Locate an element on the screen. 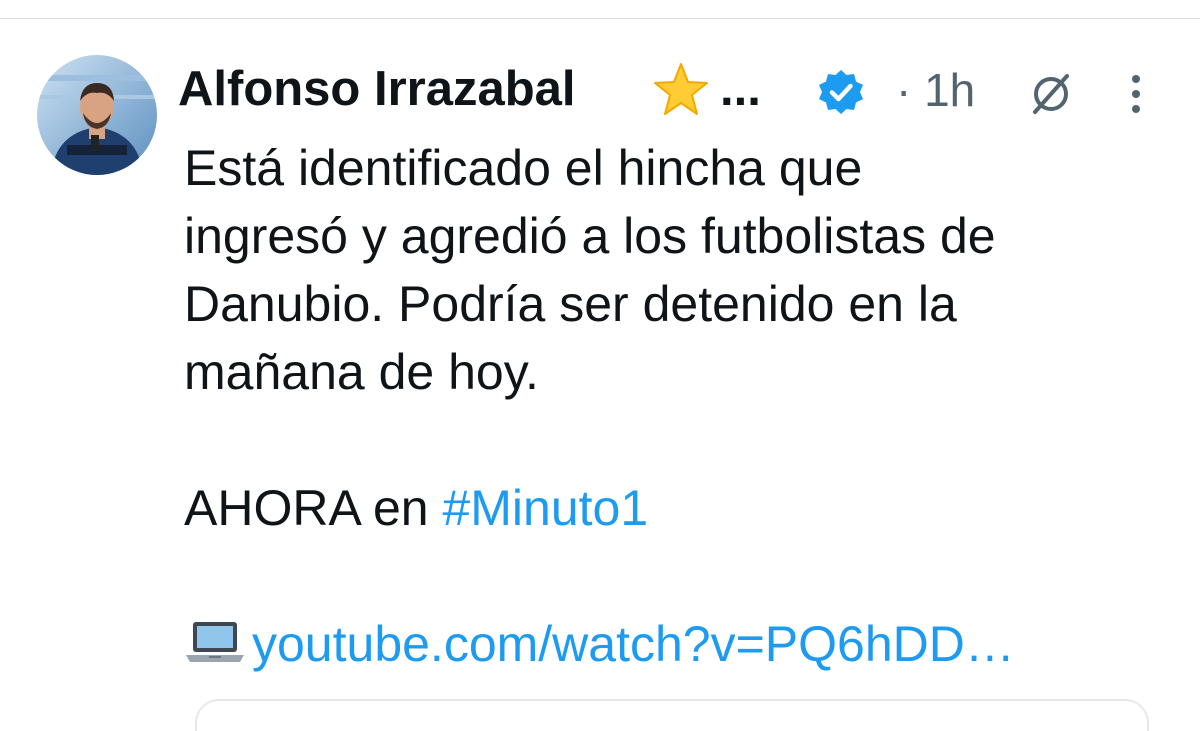 Image resolution: width=1200 pixels, height=731 pixels. link-card-preview is located at coordinates (672, 715).